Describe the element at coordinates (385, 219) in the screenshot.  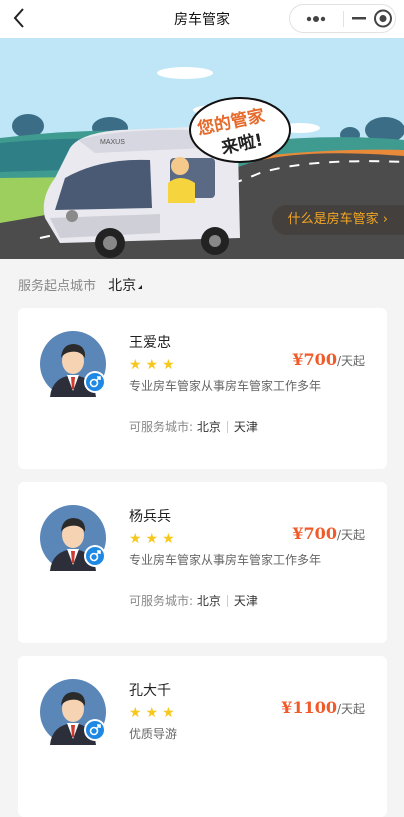
I see `chevron-right-icon: ›` at that location.